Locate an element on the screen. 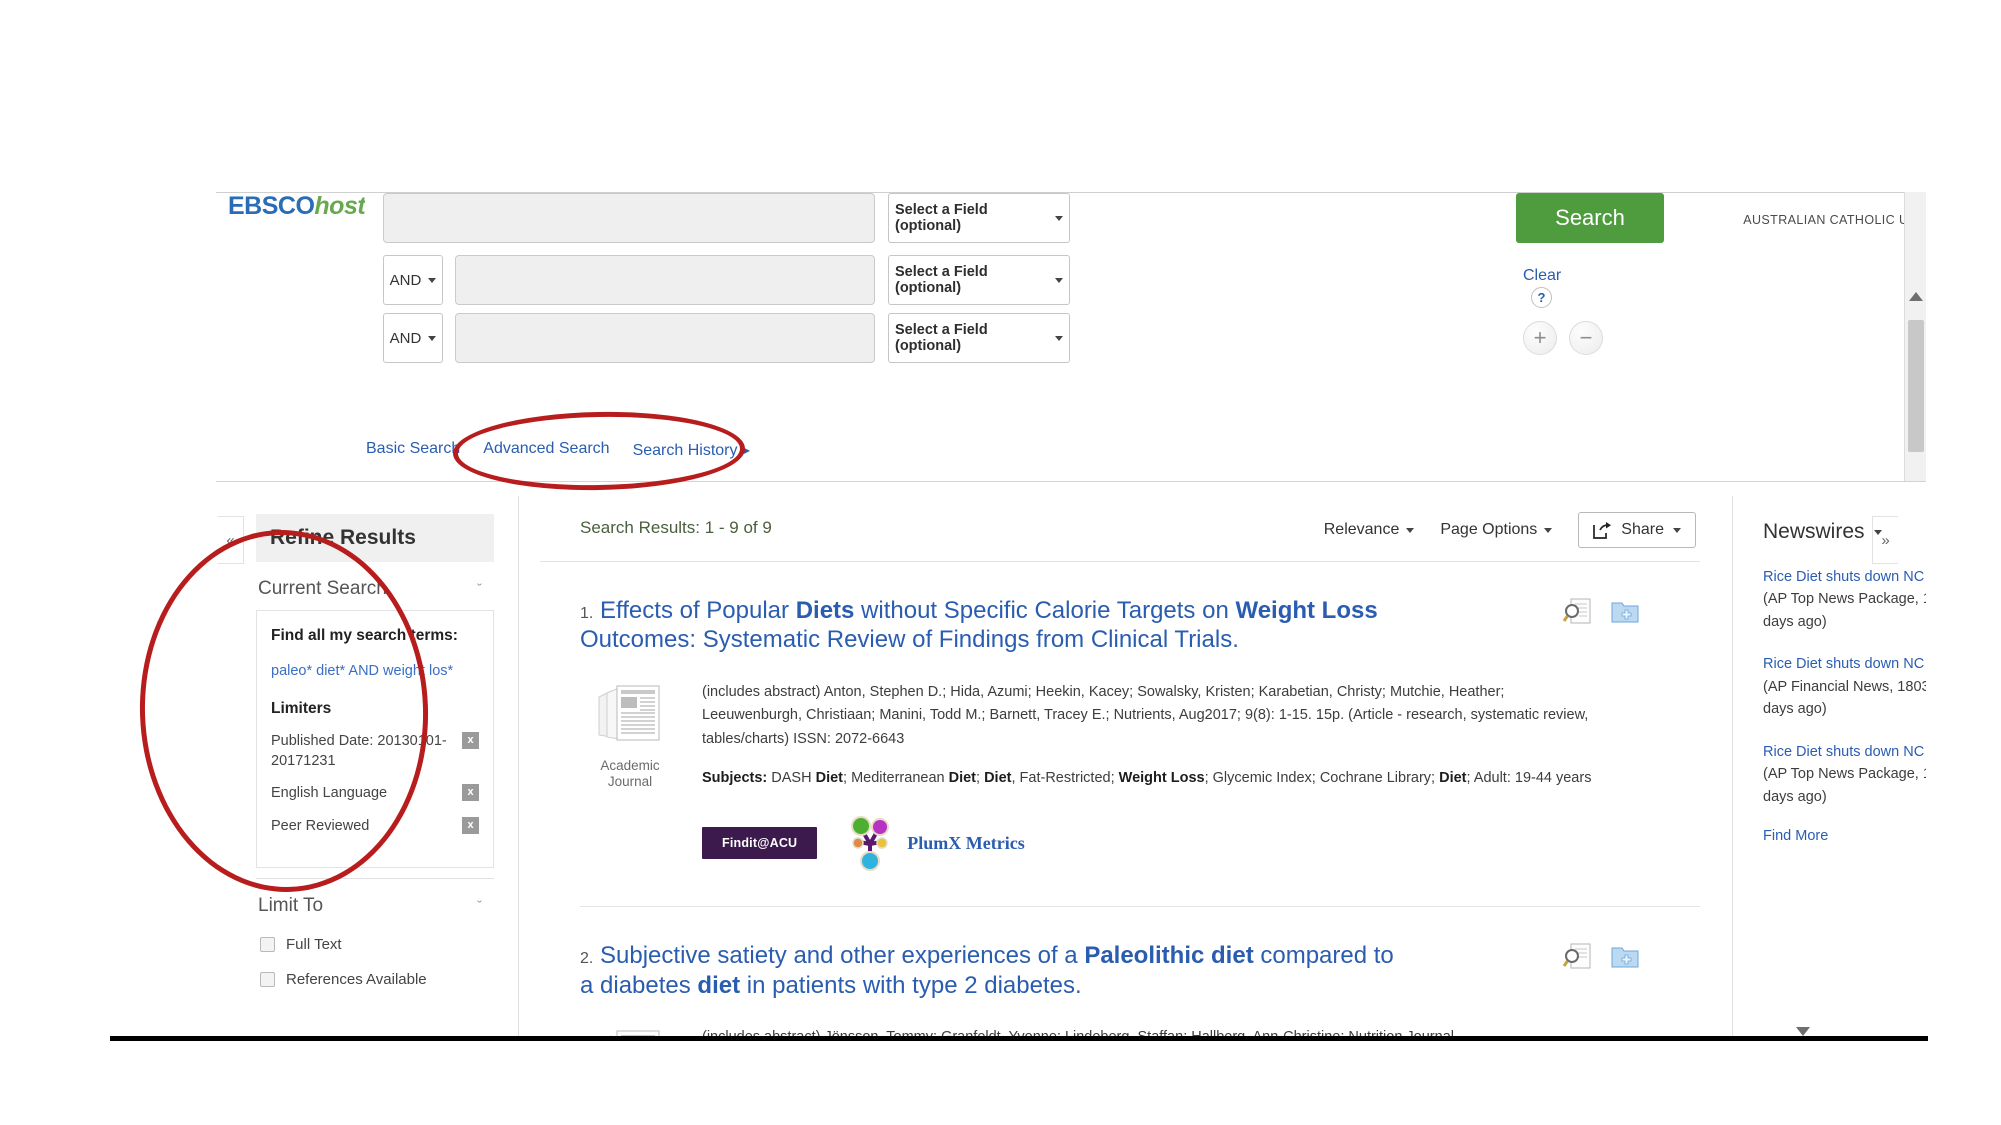 This screenshot has width=2001, height=1125. field-select-3: Select a Field (optional) is located at coordinates (979, 338).